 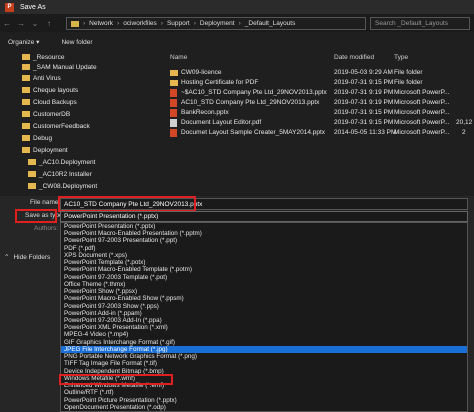 I want to click on nav-item: _AC10R2 Installer, so click(x=60, y=174).